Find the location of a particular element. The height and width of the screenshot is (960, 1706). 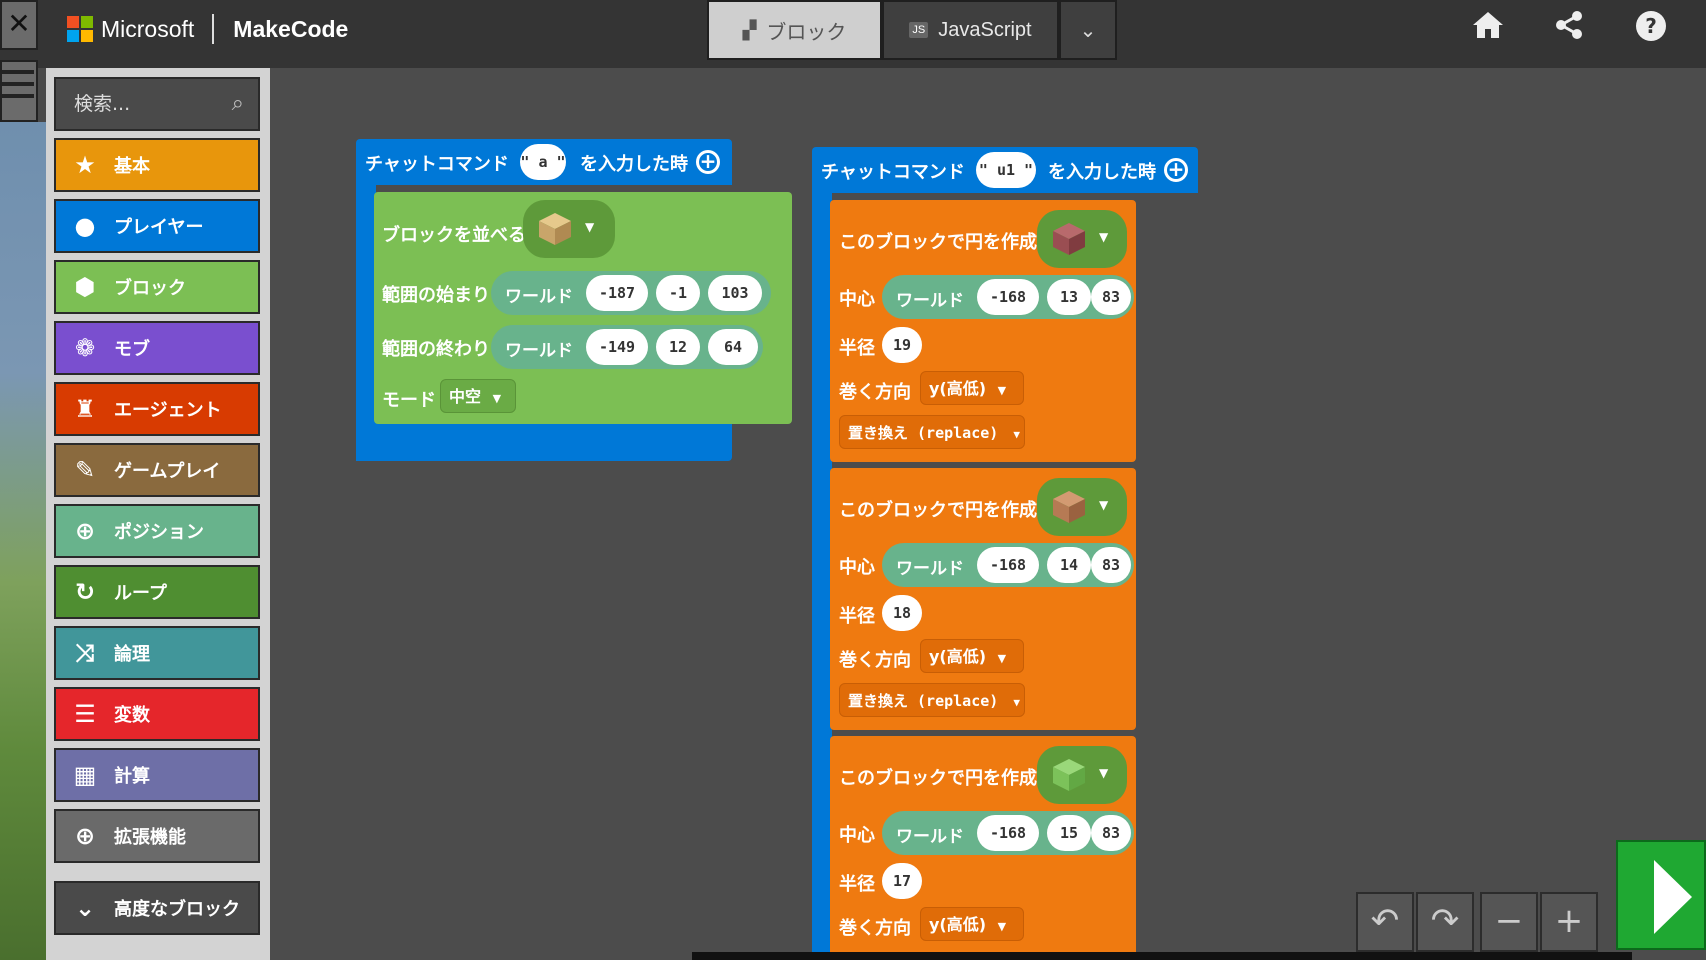

to-world-position: ワールド -149 12 64 is located at coordinates (627, 347).